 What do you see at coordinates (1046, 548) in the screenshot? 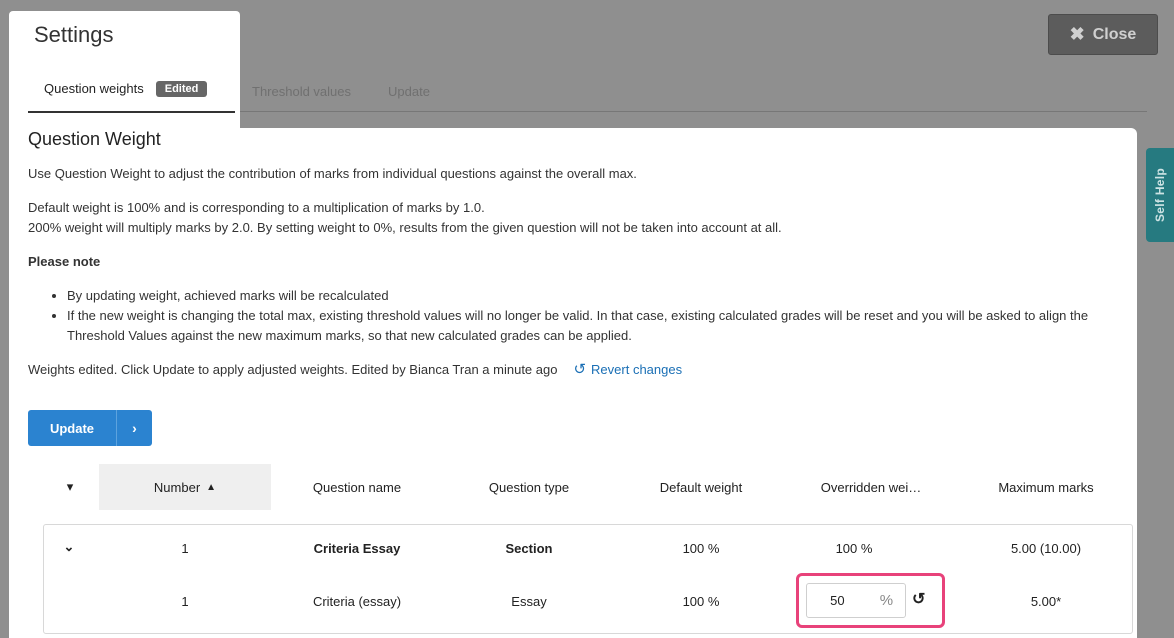
I see `section-max-marks: 5.00 (10.00)` at bounding box center [1046, 548].